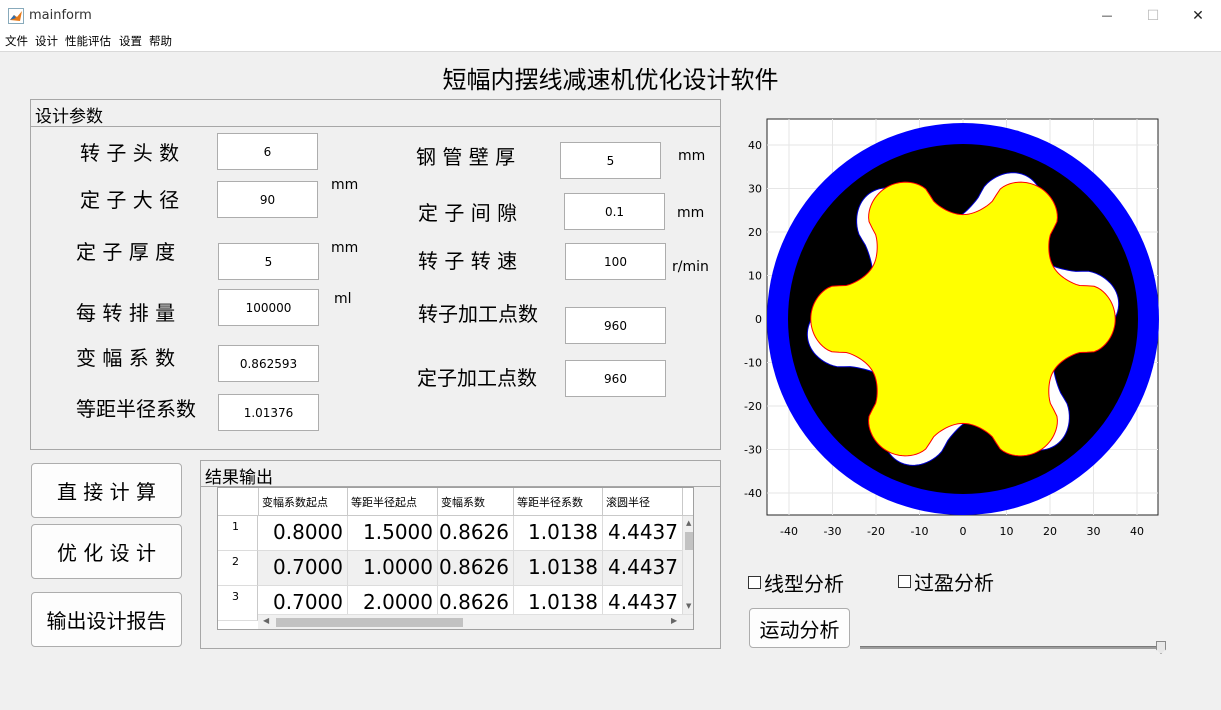 The height and width of the screenshot is (710, 1221). I want to click on x-tick-label: 0, so click(963, 531).